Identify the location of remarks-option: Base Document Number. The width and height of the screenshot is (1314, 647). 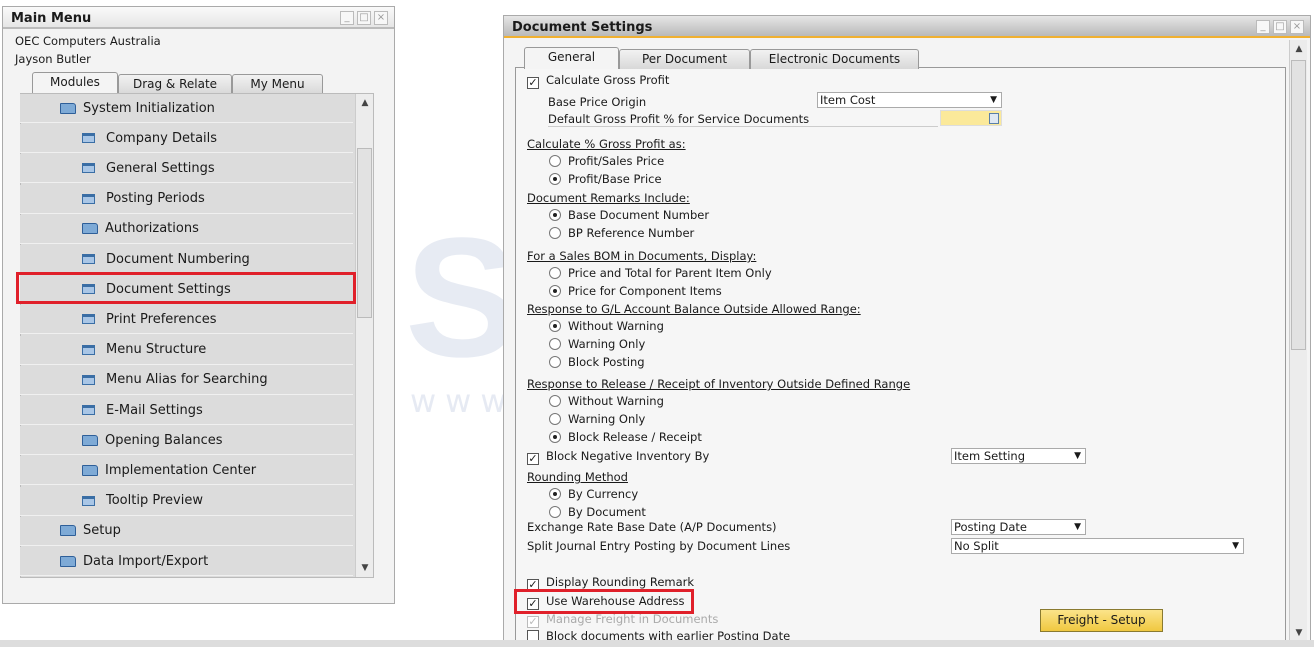
(629, 215).